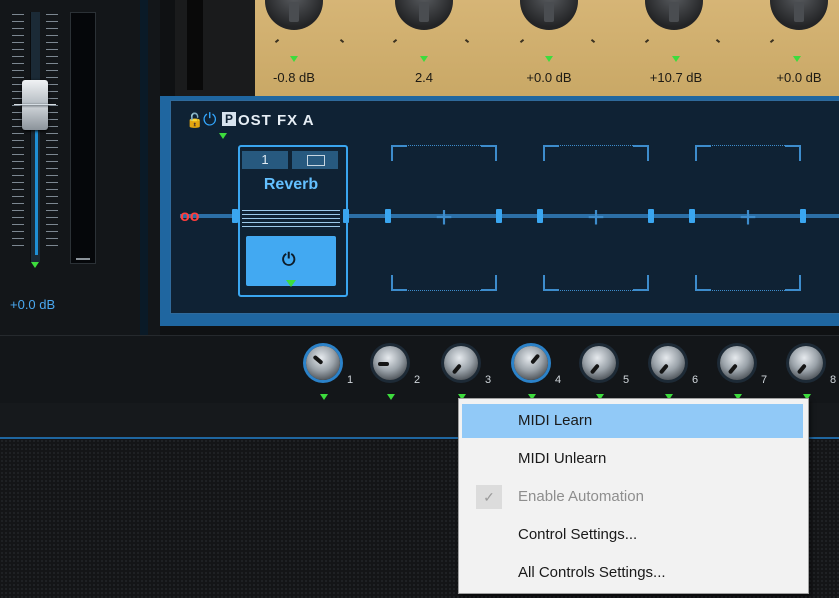 This screenshot has height=598, width=839. Describe the element at coordinates (833, 380) in the screenshot. I see `macro-knob-label: 8` at that location.